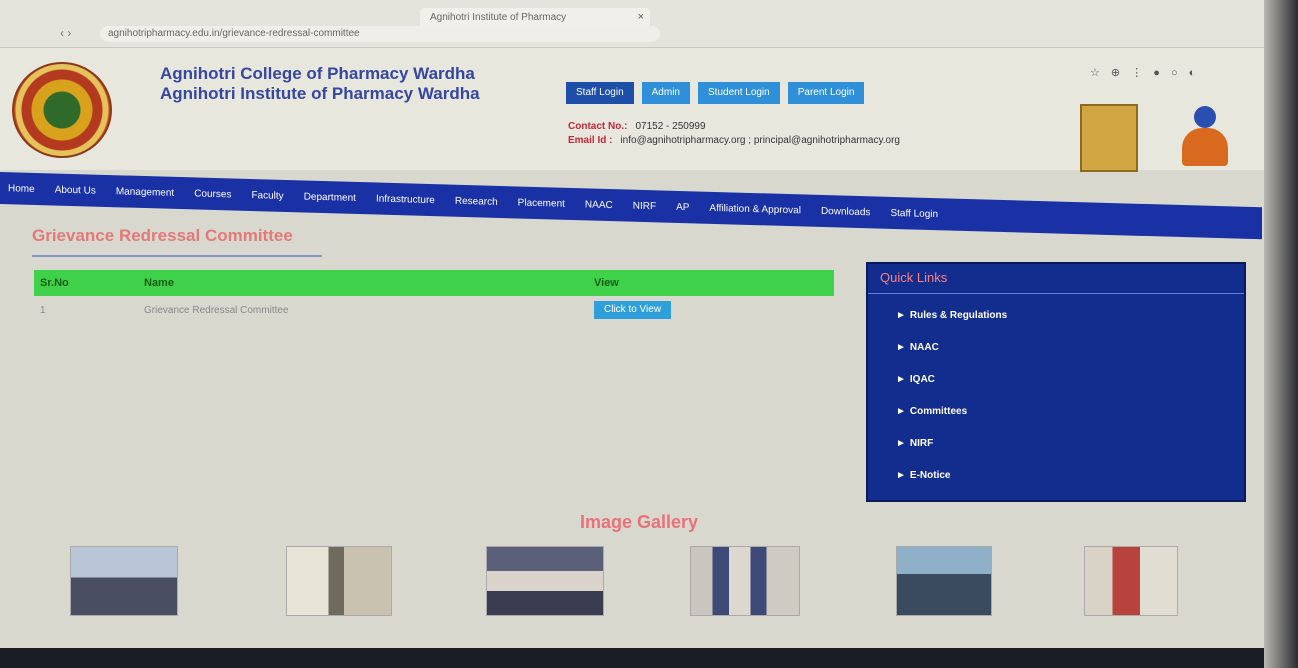 This screenshot has height=668, width=1298. I want to click on column-header-view: View, so click(606, 283).